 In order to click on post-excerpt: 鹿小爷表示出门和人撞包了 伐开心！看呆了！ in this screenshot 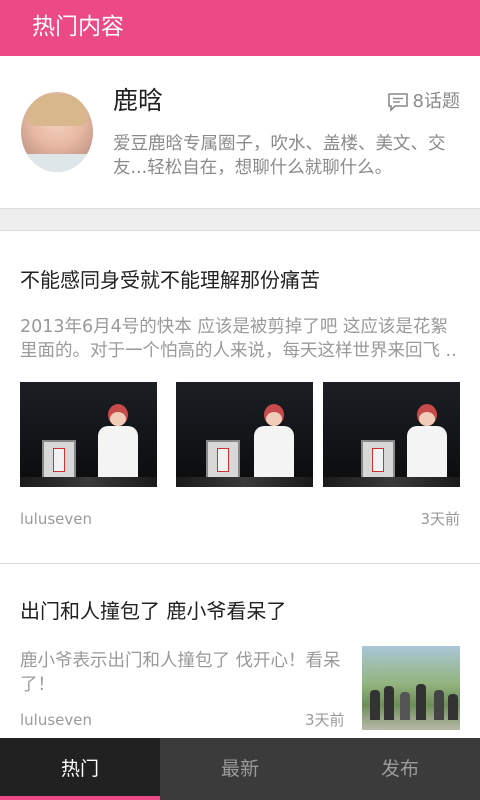, I will do `click(180, 673)`.